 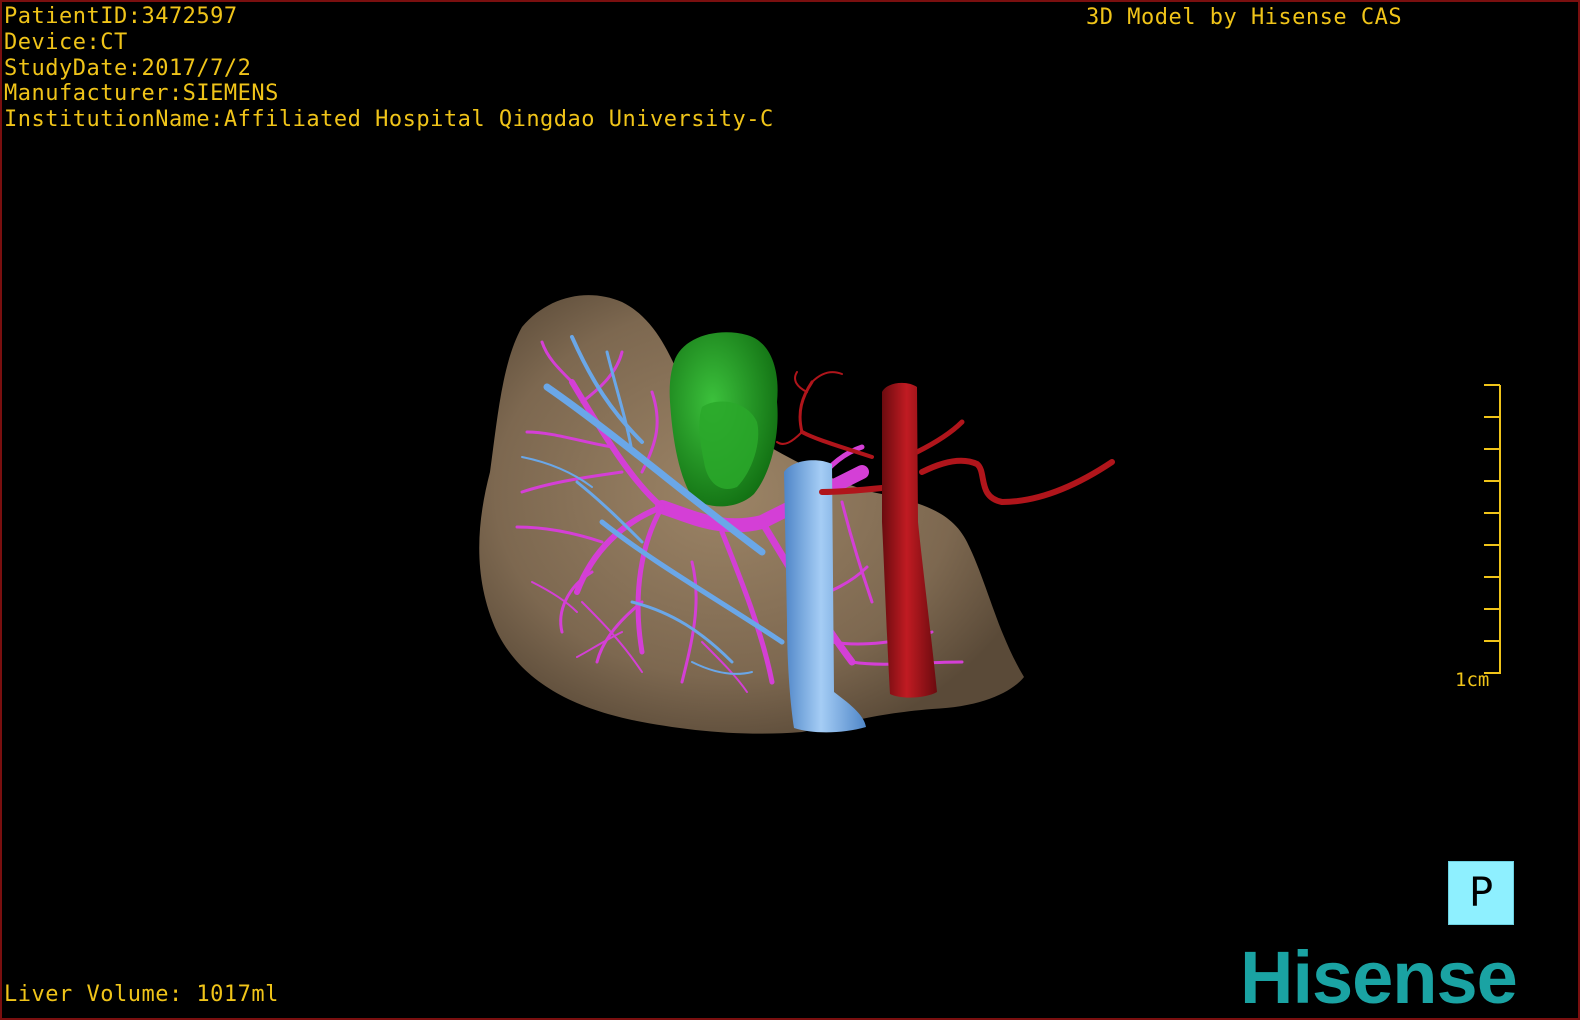 What do you see at coordinates (141, 994) in the screenshot?
I see `liver-volume-text: Liver Volume: 1017ml` at bounding box center [141, 994].